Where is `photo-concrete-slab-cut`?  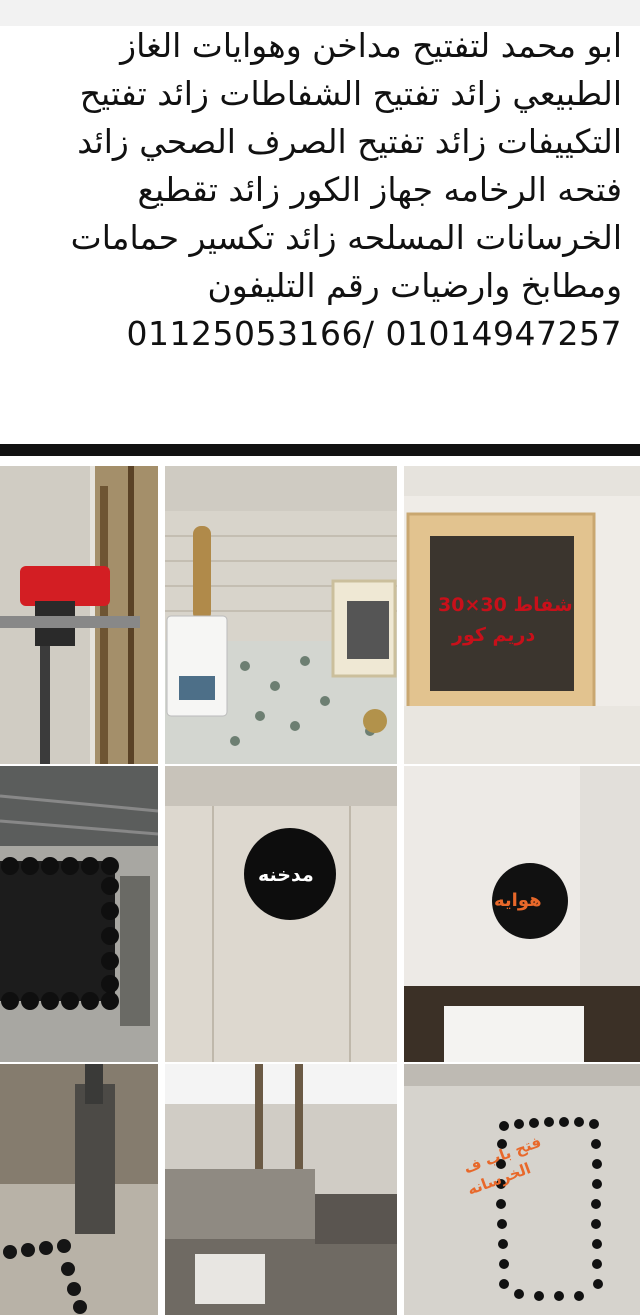
photo-concrete-slab-cut is located at coordinates (281, 1189).